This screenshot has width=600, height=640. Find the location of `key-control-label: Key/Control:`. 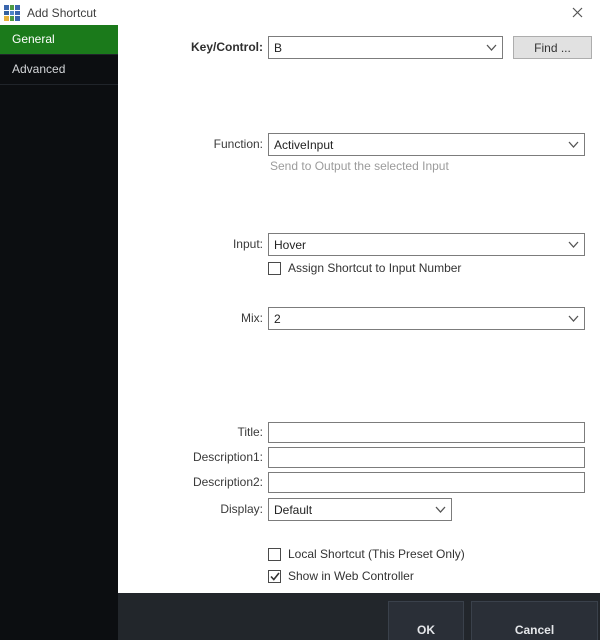

key-control-label: Key/Control: is located at coordinates (227, 47).